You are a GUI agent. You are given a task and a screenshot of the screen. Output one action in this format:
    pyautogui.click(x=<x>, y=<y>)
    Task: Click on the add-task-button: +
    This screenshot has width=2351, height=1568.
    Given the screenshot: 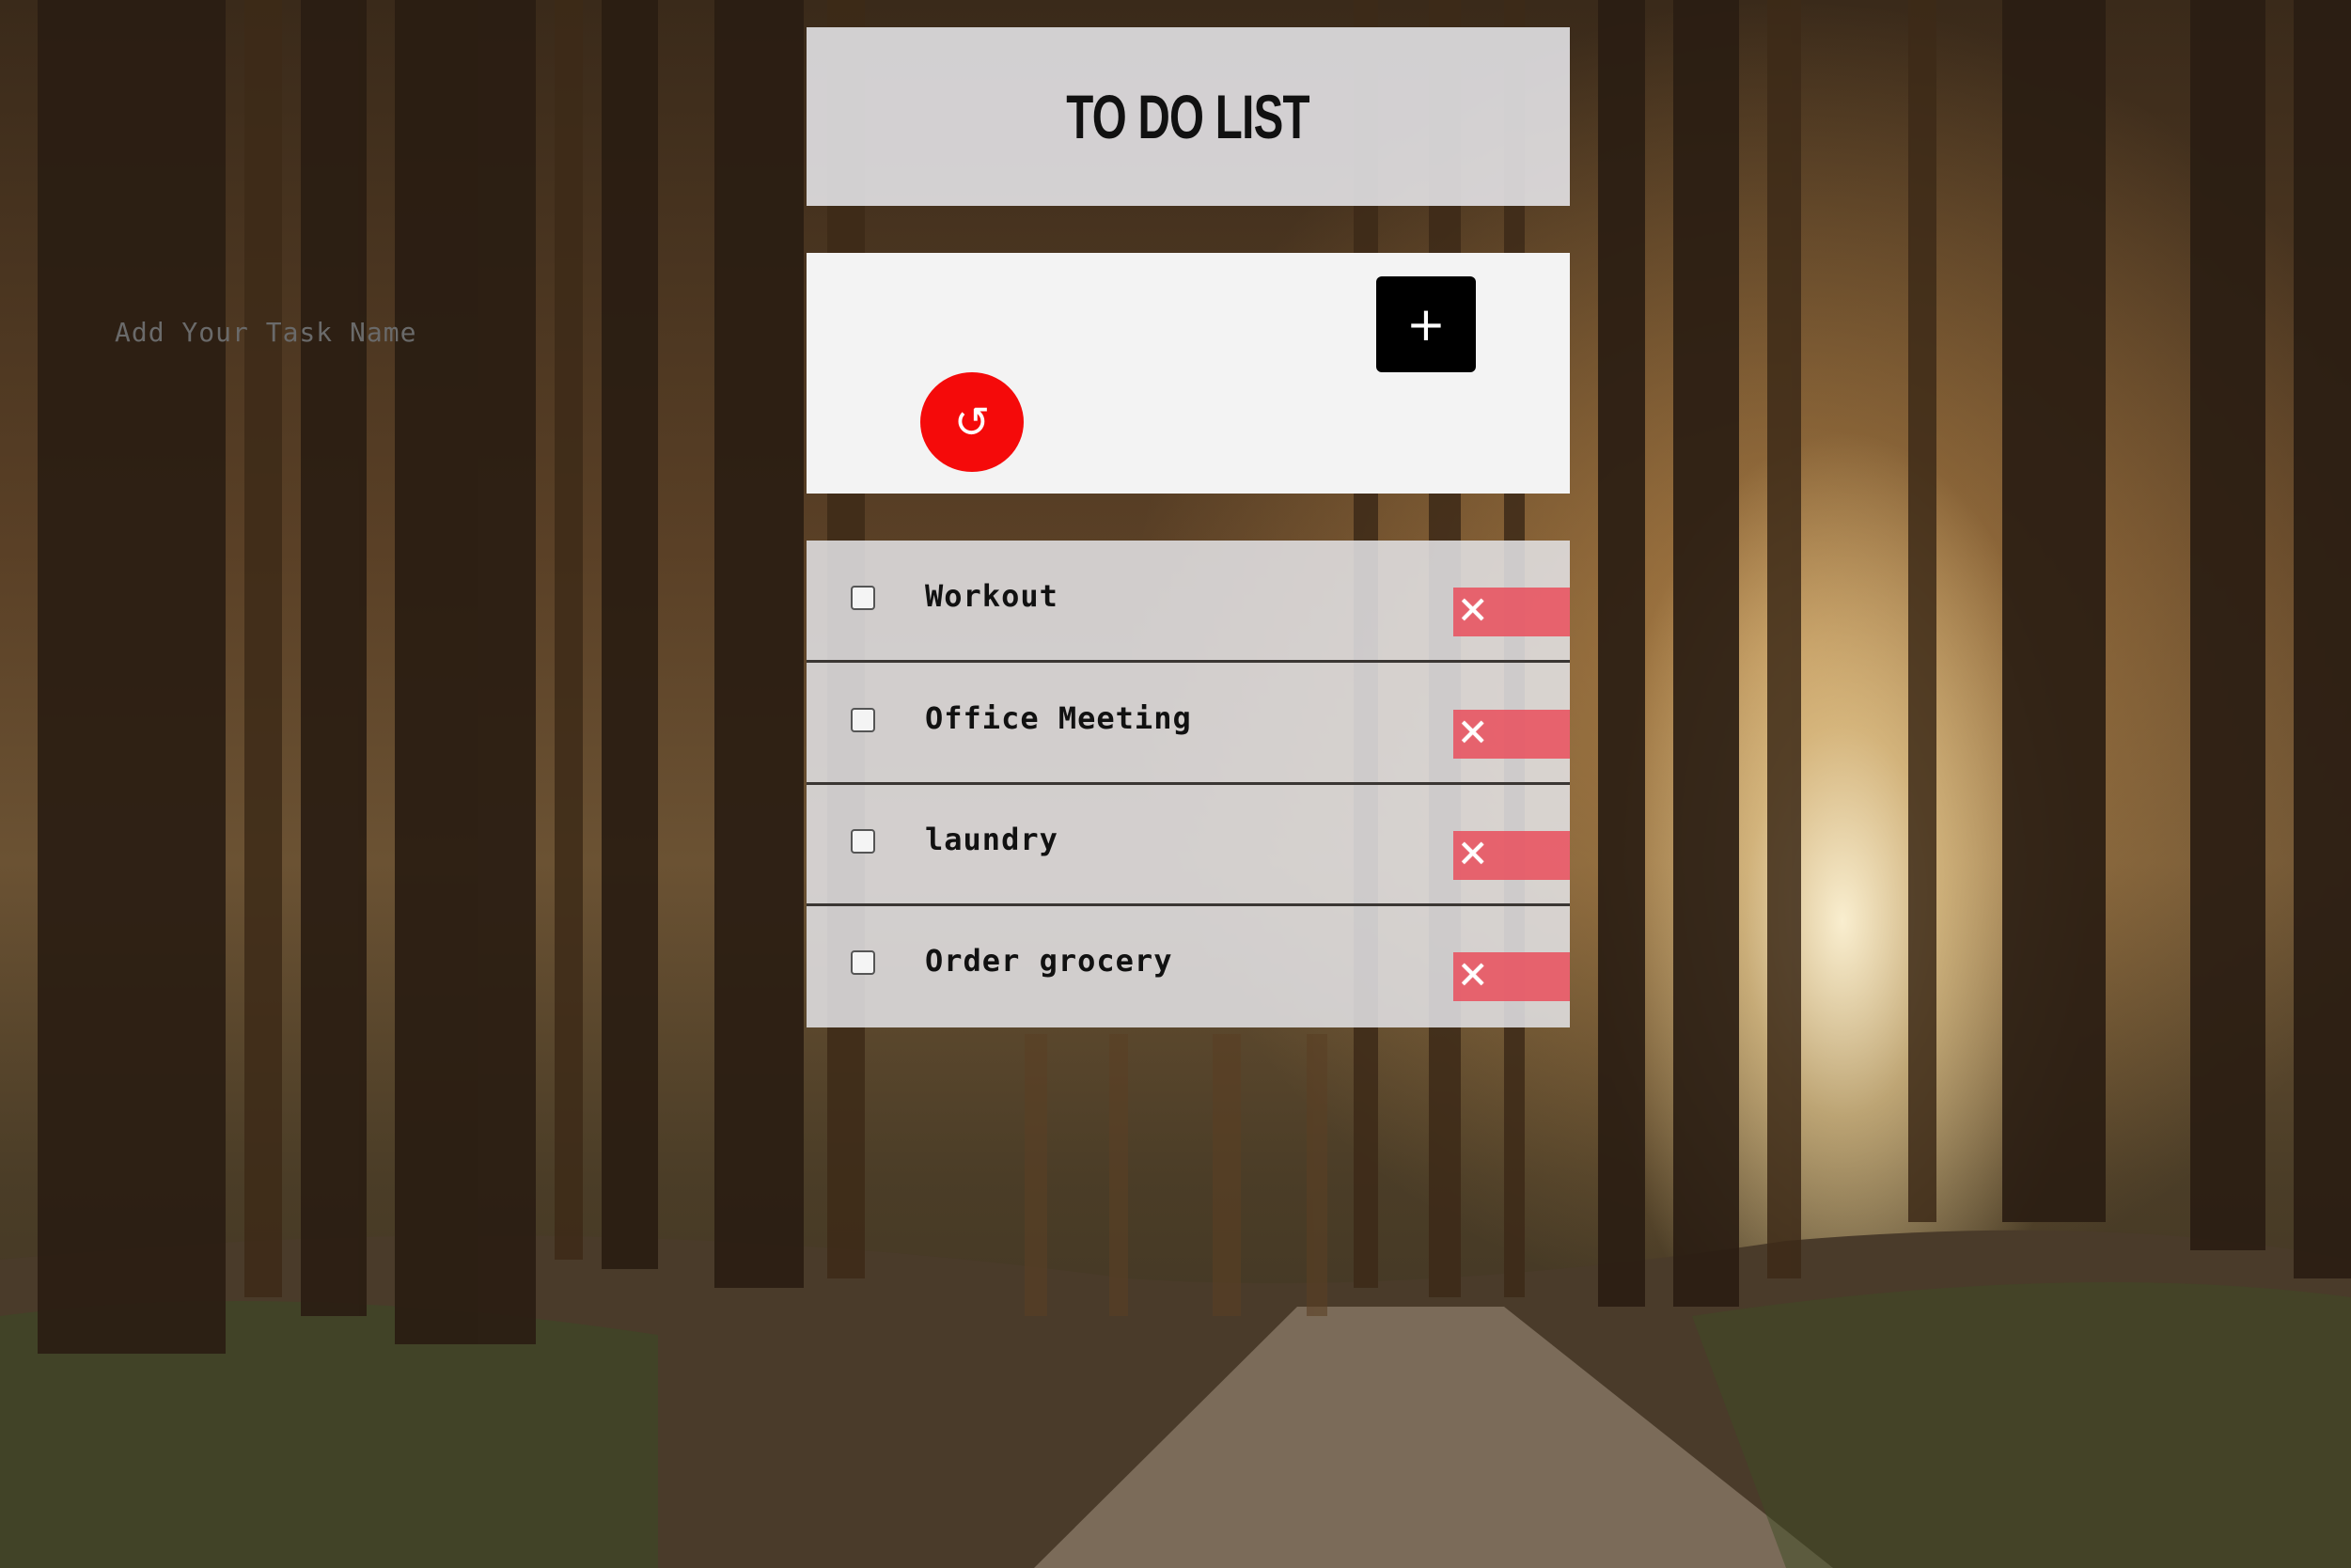 What is the action you would take?
    pyautogui.click(x=1426, y=324)
    